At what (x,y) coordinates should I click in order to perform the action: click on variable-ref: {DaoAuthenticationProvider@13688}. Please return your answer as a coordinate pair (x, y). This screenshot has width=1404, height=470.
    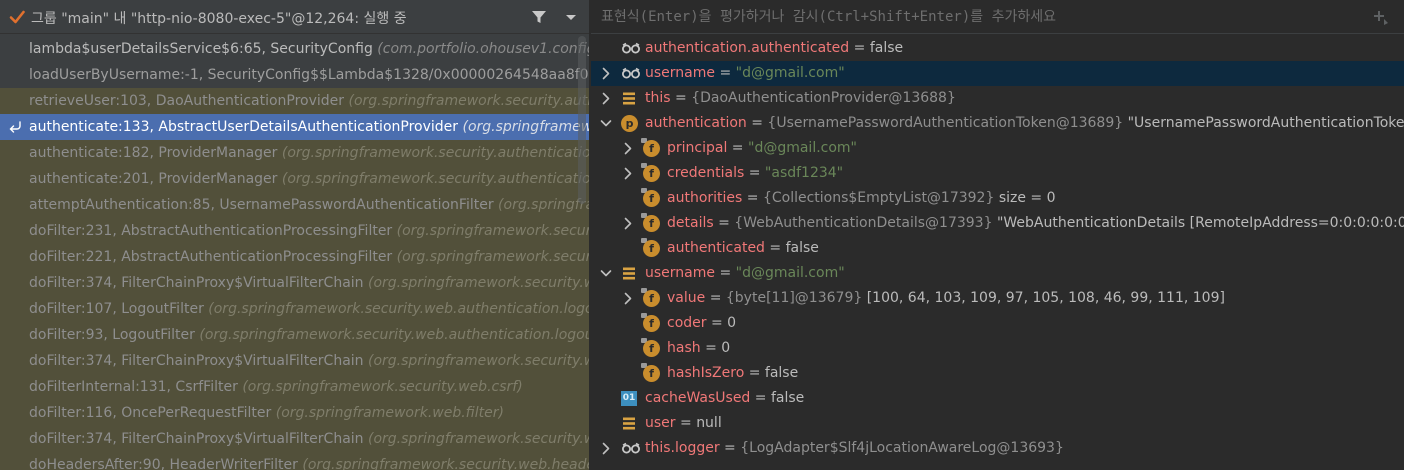
    Looking at the image, I should click on (823, 98).